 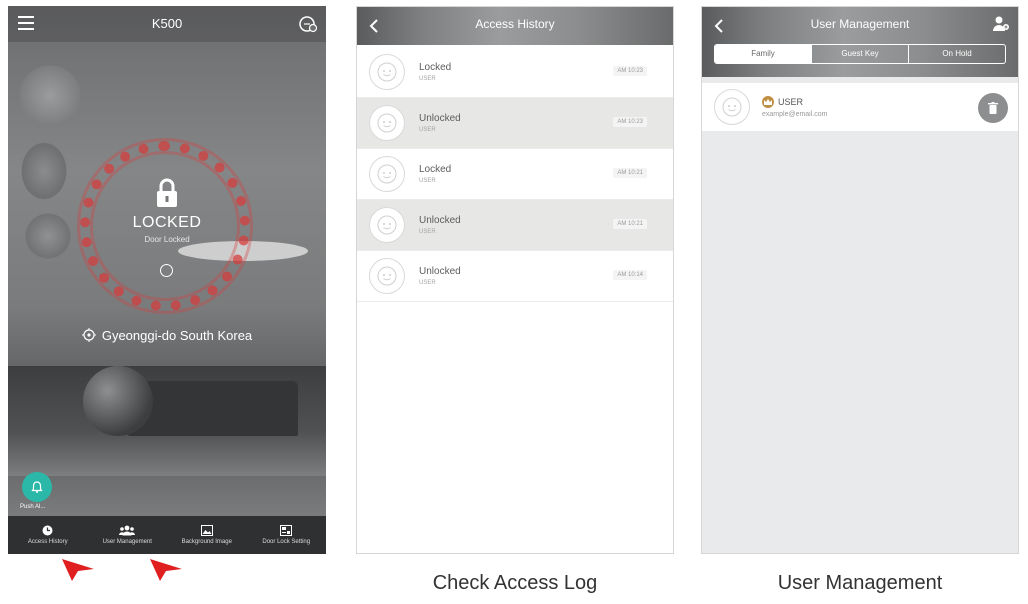 I want to click on user-type-tabs: Family Guest Key On Hold, so click(x=860, y=54).